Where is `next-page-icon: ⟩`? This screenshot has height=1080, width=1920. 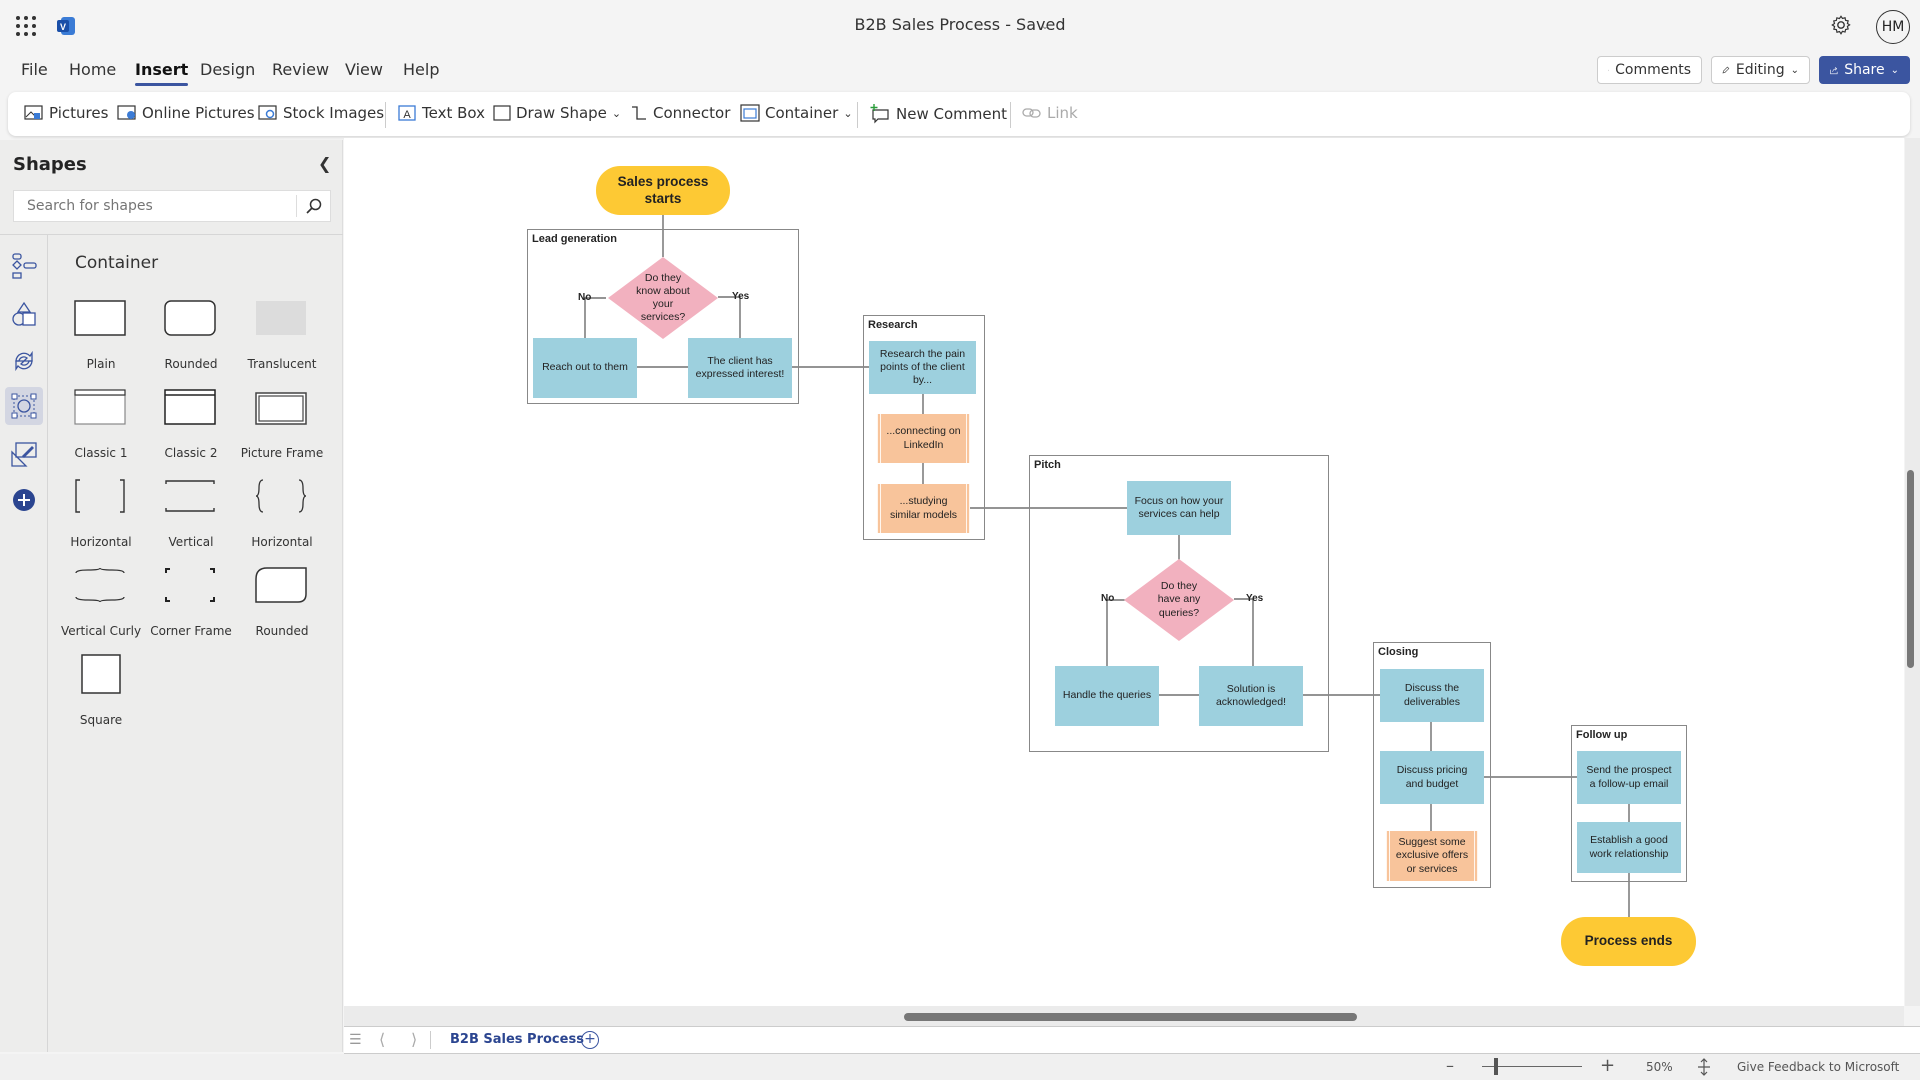 next-page-icon: ⟩ is located at coordinates (414, 1039).